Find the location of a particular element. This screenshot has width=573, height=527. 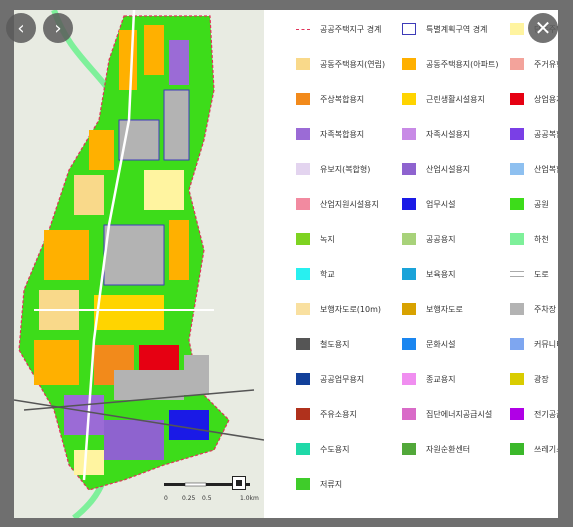

legend-label: 상업용지 is located at coordinates (546, 99).